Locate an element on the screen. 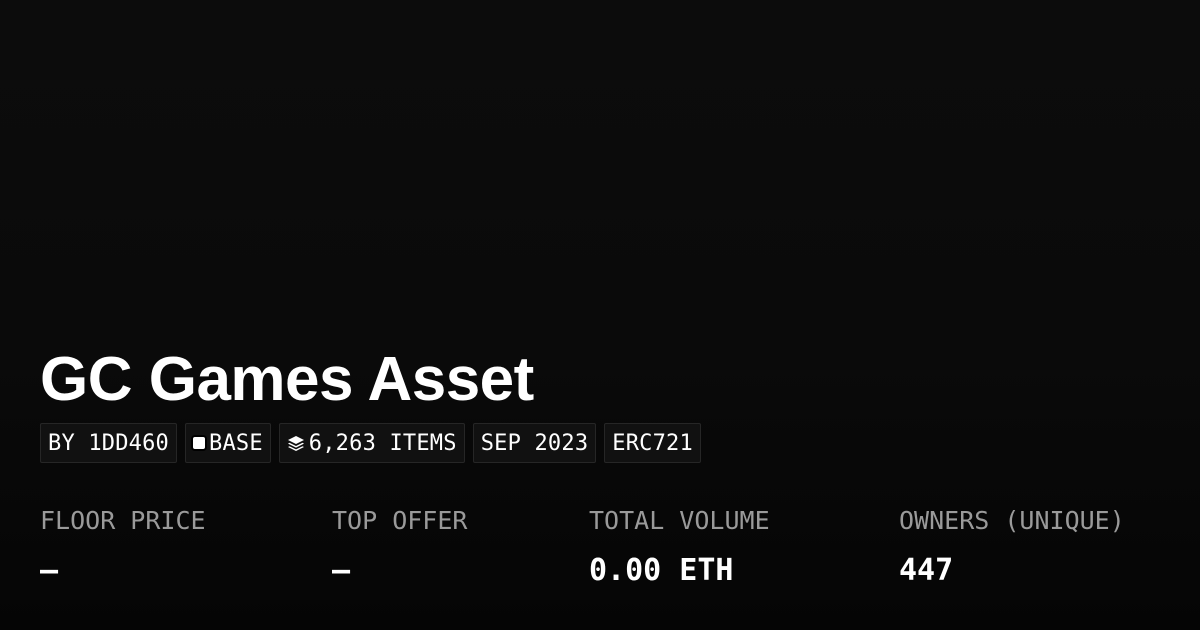 This screenshot has height=630, width=1200. creator-tag: BY 1DD460 is located at coordinates (109, 443).